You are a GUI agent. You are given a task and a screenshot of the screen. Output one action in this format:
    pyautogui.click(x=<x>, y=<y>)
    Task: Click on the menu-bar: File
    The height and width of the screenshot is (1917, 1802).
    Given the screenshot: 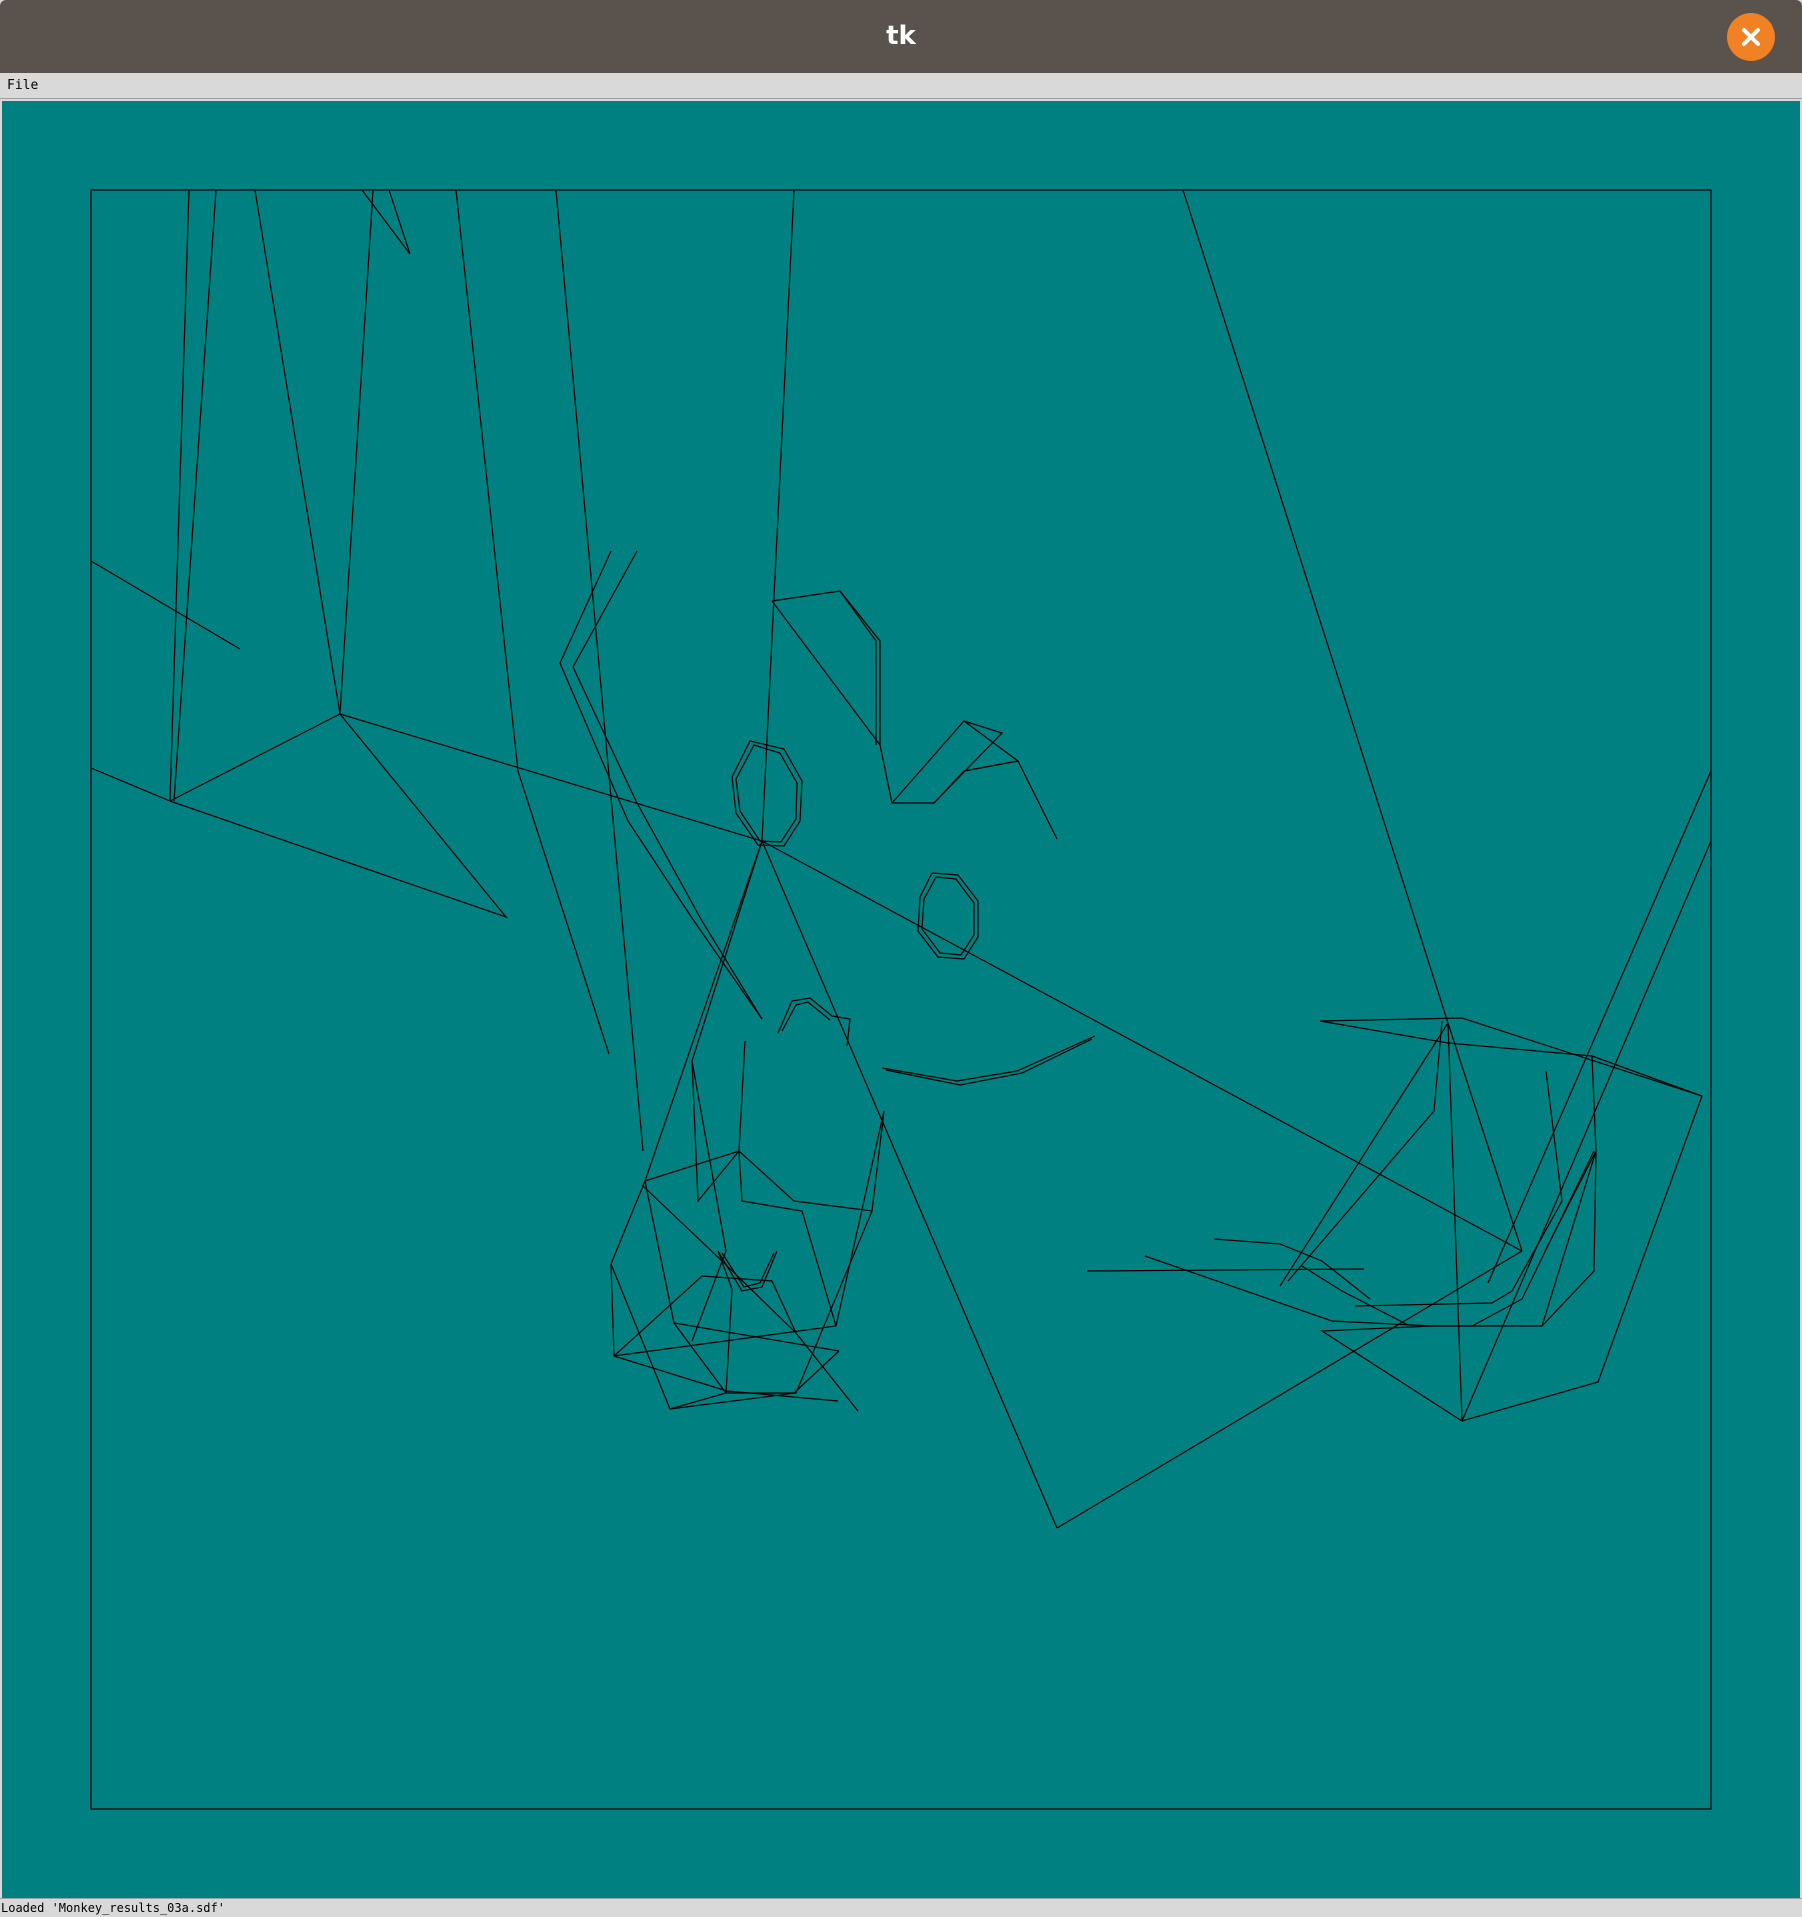 What is the action you would take?
    pyautogui.click(x=901, y=86)
    